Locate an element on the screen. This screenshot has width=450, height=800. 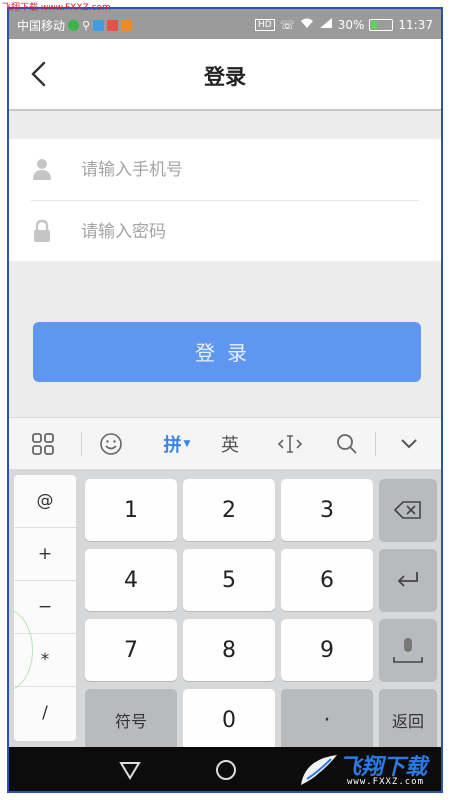
key-4: 4 is located at coordinates (131, 580).